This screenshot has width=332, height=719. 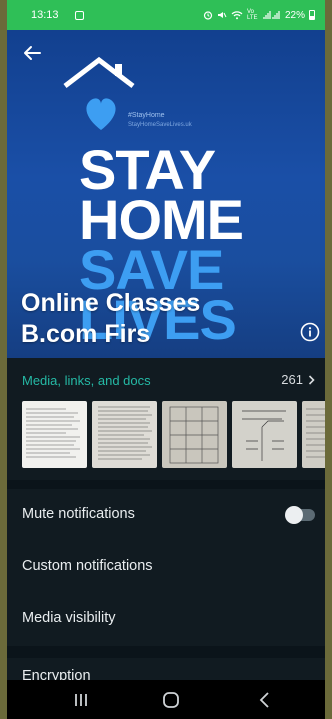 What do you see at coordinates (292, 379) in the screenshot?
I see `media-count: 261` at bounding box center [292, 379].